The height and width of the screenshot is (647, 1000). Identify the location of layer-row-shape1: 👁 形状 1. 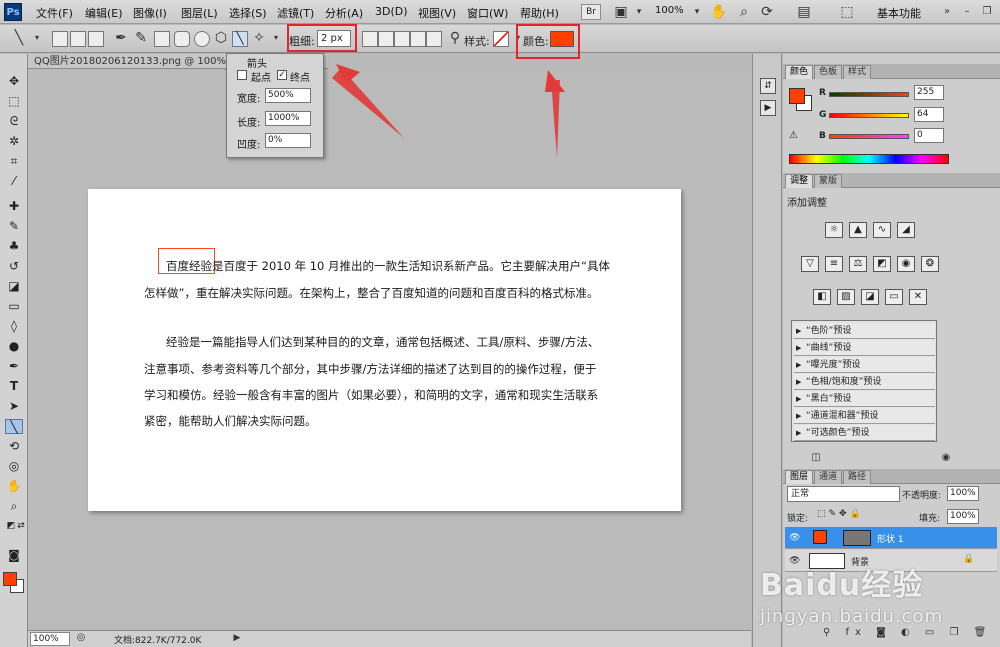
(891, 538).